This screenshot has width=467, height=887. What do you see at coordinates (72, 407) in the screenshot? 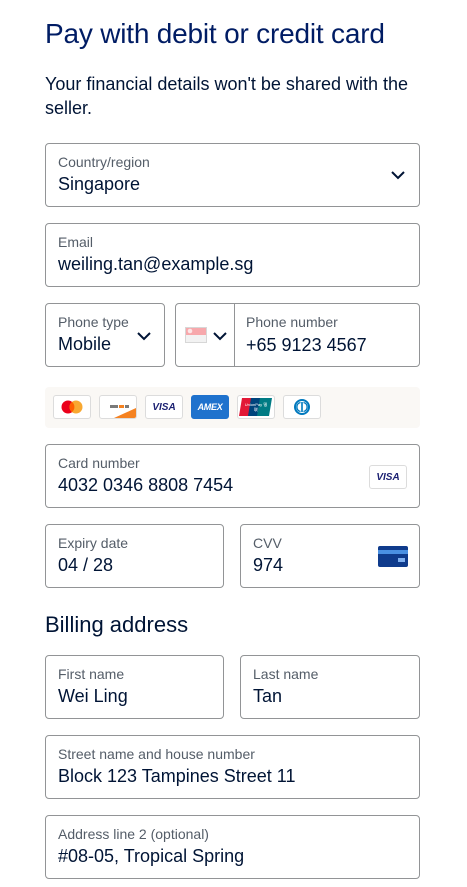
I see `mastercard-icon` at bounding box center [72, 407].